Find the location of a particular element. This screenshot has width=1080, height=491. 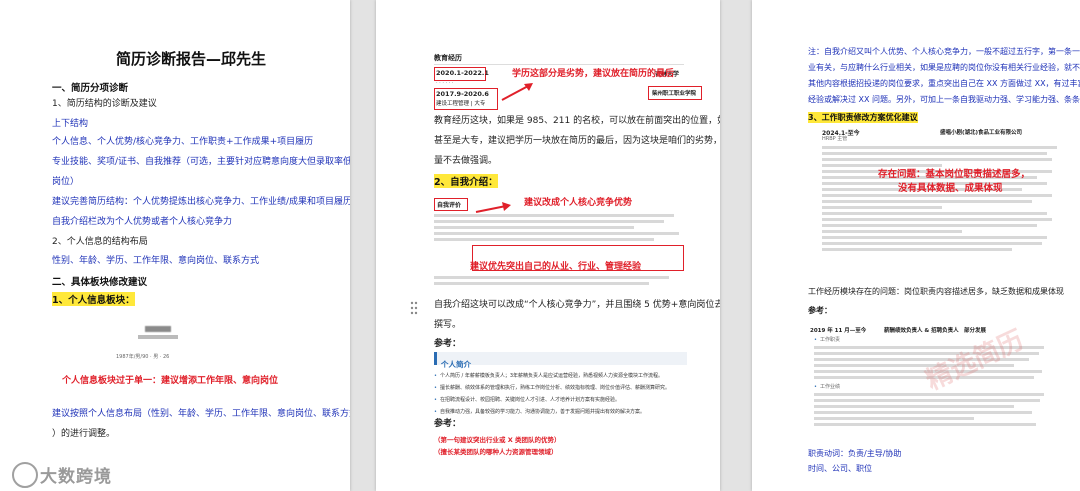

subheading-structure: 1、简历结构的诊断及建议 is located at coordinates (104, 104).